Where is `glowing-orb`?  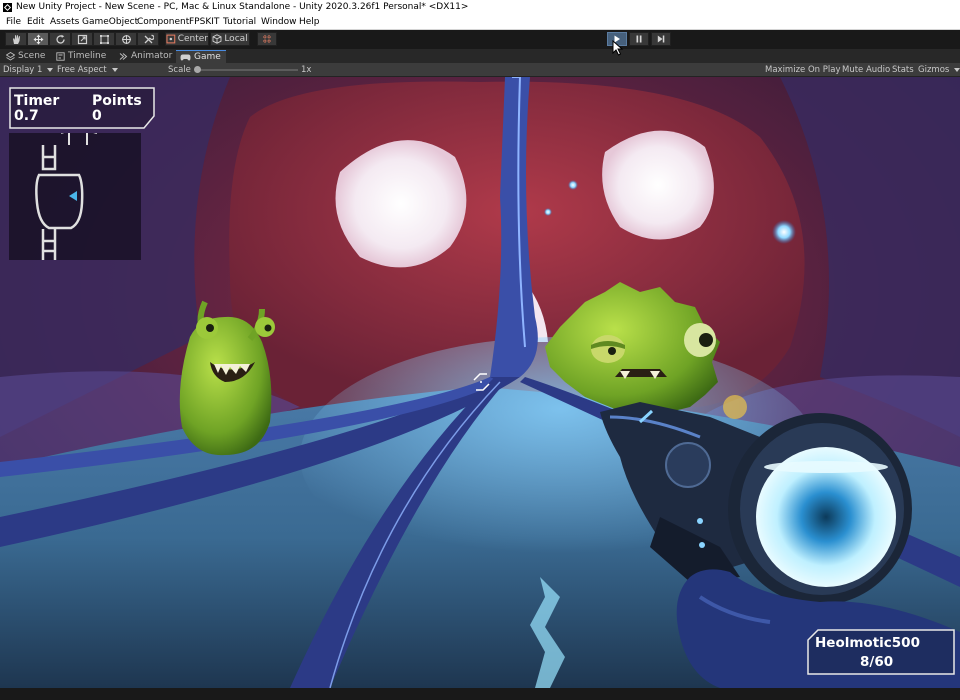
glowing-orb is located at coordinates (784, 232).